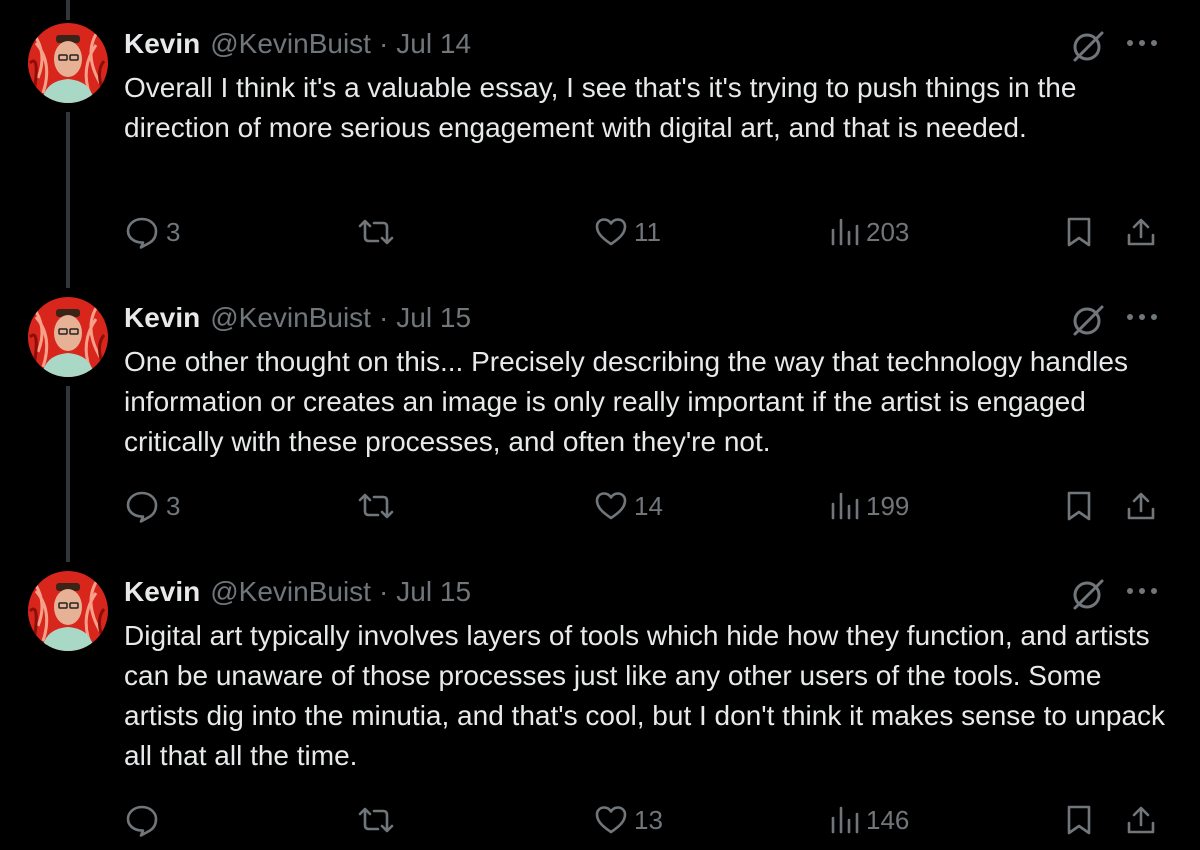  Describe the element at coordinates (628, 820) in the screenshot. I see `like-button: 13` at that location.